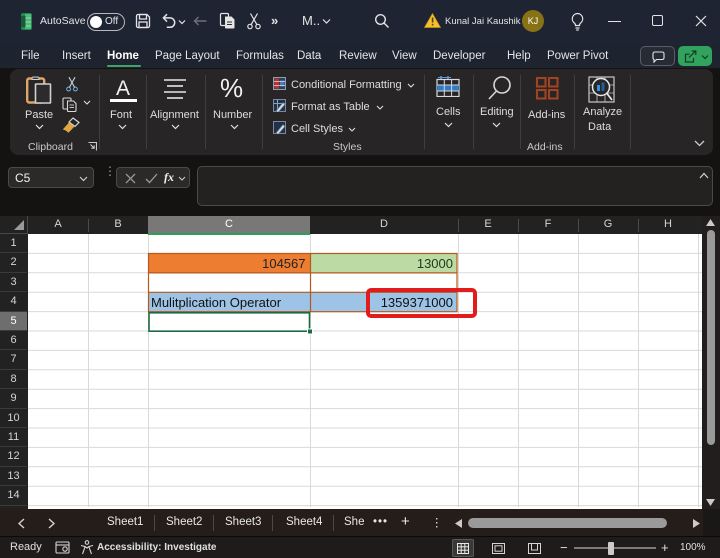  Describe the element at coordinates (123, 88) in the screenshot. I see `svg-text: A` at that location.